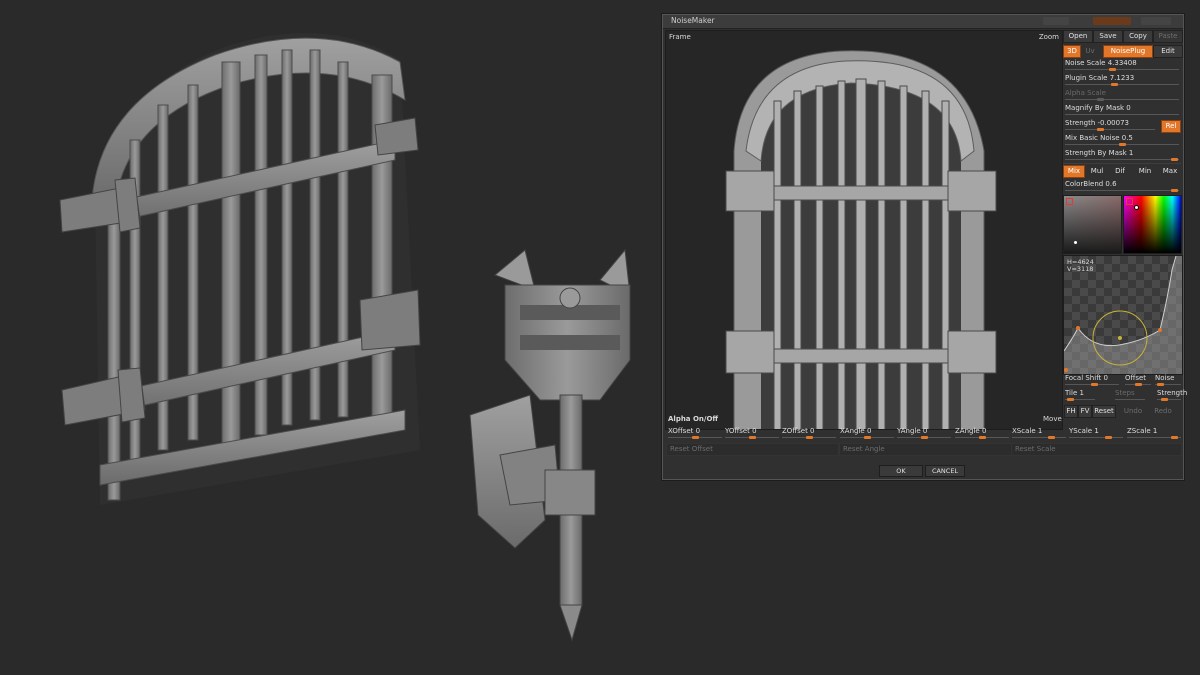  What do you see at coordinates (1165, 378) in the screenshot?
I see `curve-noise-label: Noise` at bounding box center [1165, 378].